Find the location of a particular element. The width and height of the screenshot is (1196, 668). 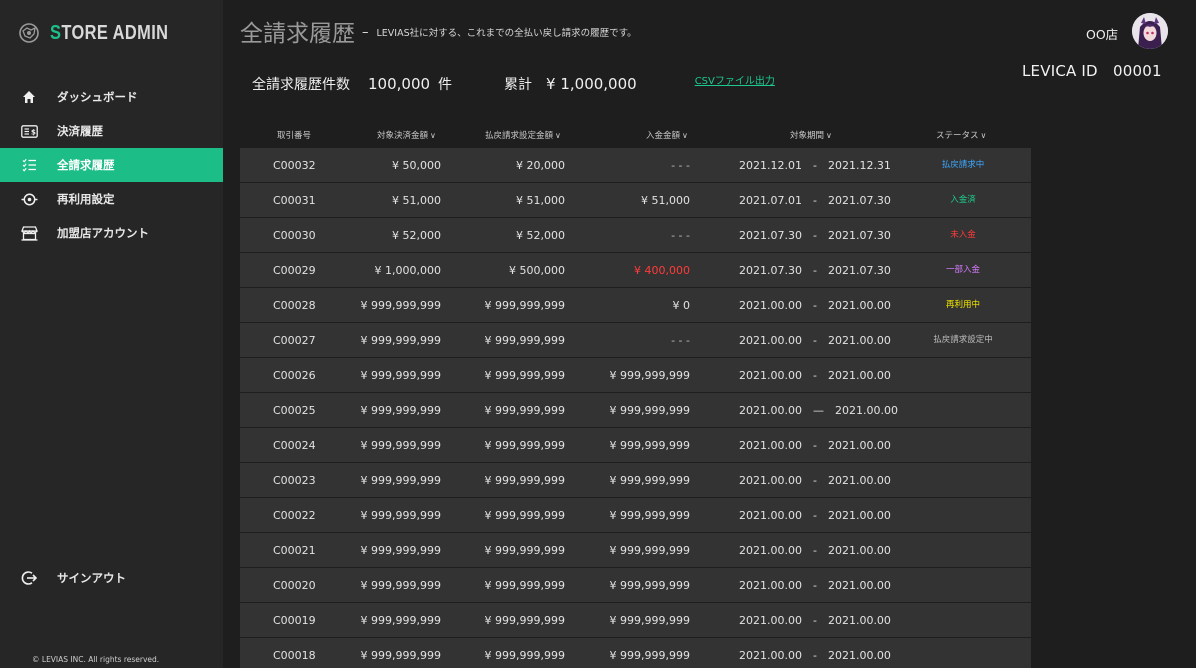

cell-transaction-id: C00032 is located at coordinates (294, 165).